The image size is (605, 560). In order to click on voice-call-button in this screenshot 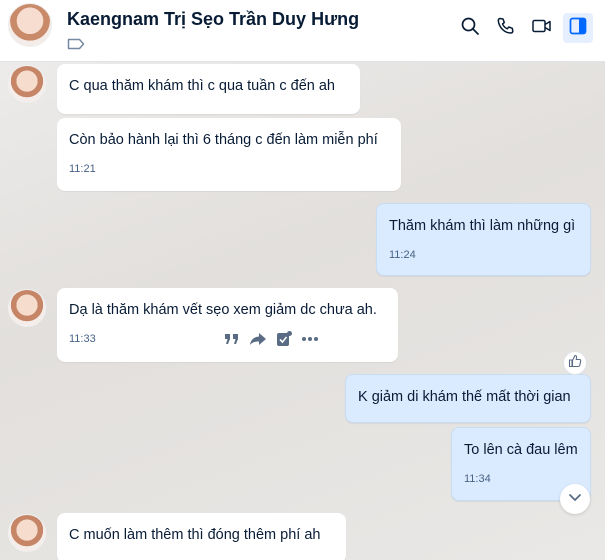, I will do `click(506, 28)`.